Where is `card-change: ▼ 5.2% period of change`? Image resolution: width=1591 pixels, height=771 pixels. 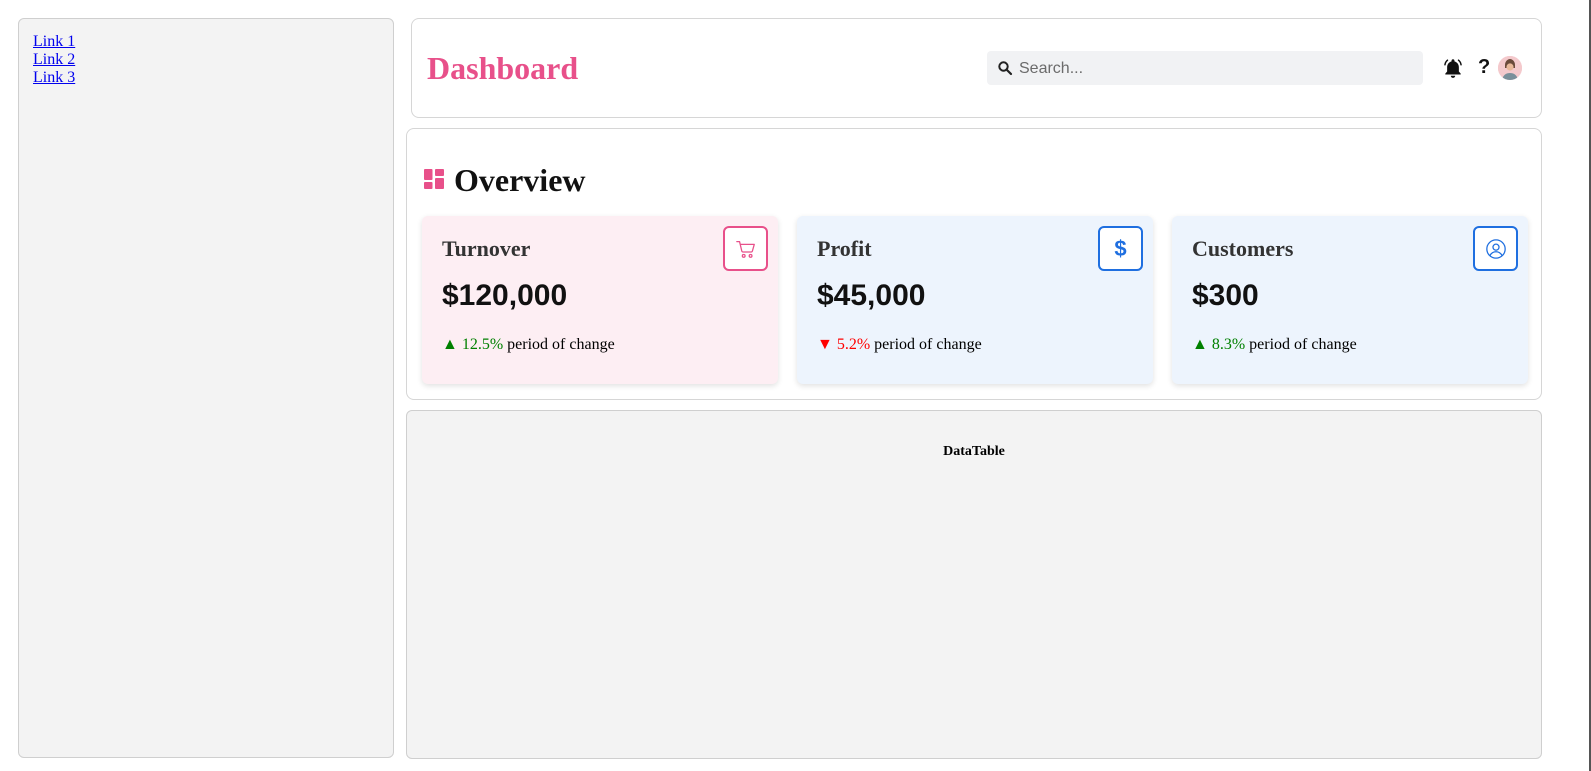
card-change: ▼ 5.2% period of change is located at coordinates (899, 345).